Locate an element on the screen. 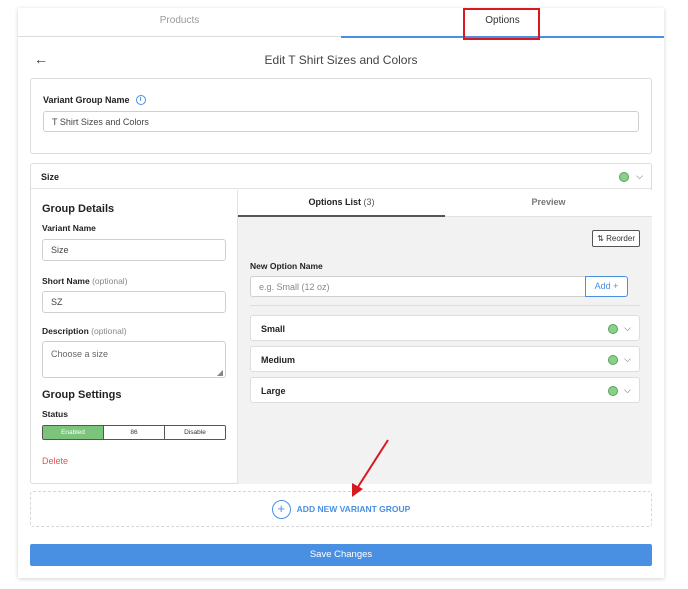 The width and height of the screenshot is (688, 589). status-86-button: 86 is located at coordinates (134, 432).